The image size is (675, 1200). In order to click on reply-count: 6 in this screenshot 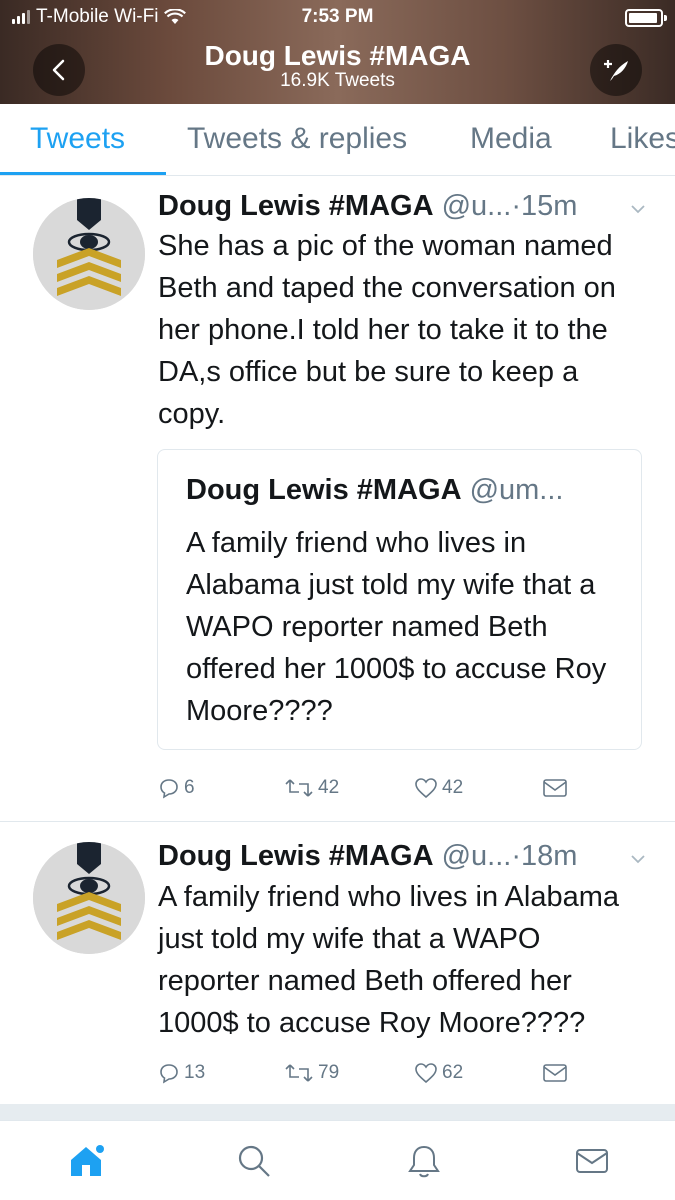, I will do `click(189, 787)`.